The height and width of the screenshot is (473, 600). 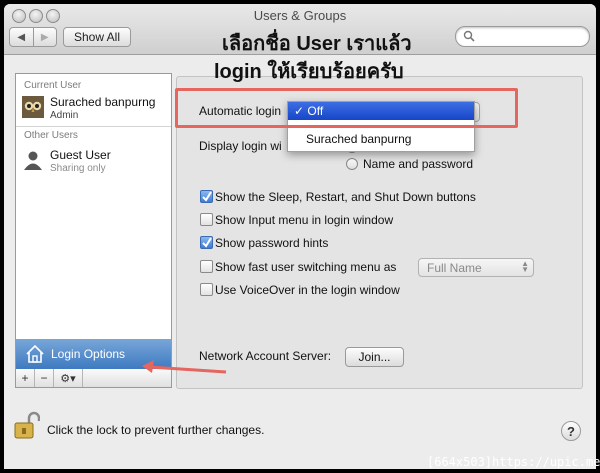 What do you see at coordinates (272, 243) in the screenshot?
I see `password-hints-label: Show password hints` at bounding box center [272, 243].